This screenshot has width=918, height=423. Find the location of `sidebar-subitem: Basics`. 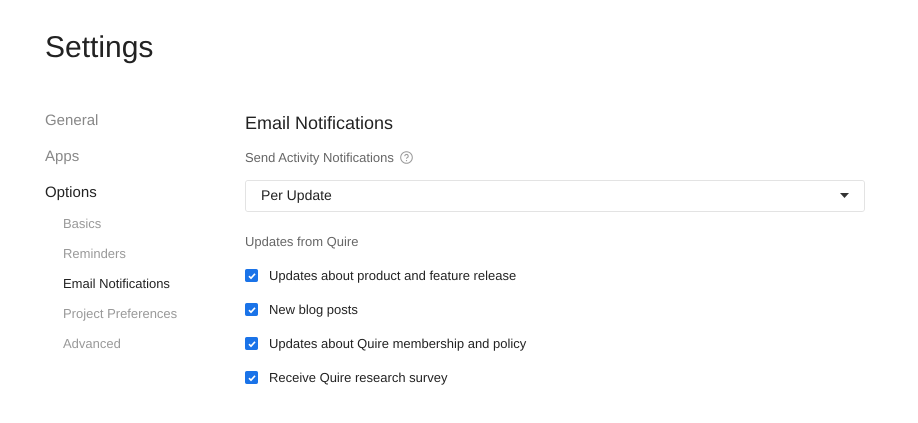

sidebar-subitem: Basics is located at coordinates (82, 224).